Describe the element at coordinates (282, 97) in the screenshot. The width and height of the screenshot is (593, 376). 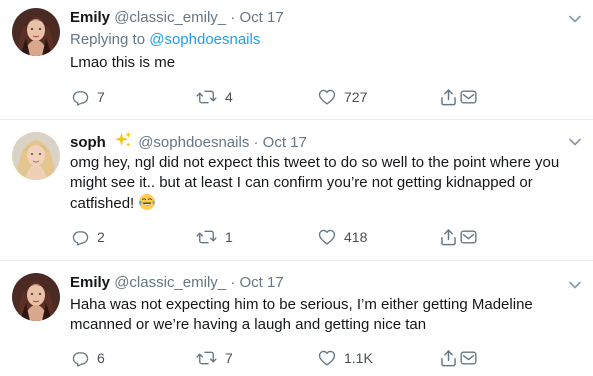
I see `tweet-actions: 7 4 727` at that location.